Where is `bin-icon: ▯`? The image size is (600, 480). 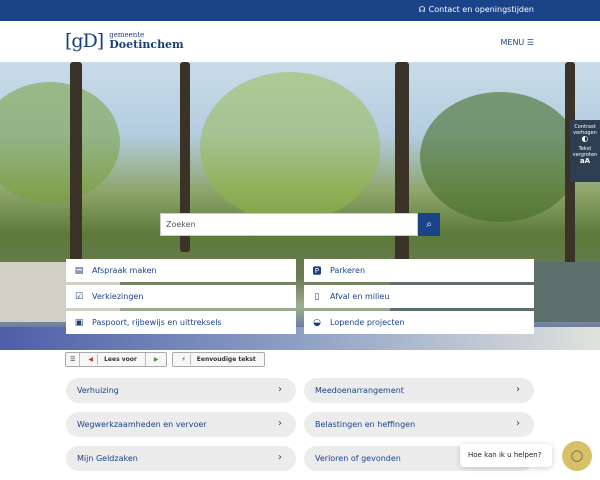
bin-icon: ▯ is located at coordinates (317, 296).